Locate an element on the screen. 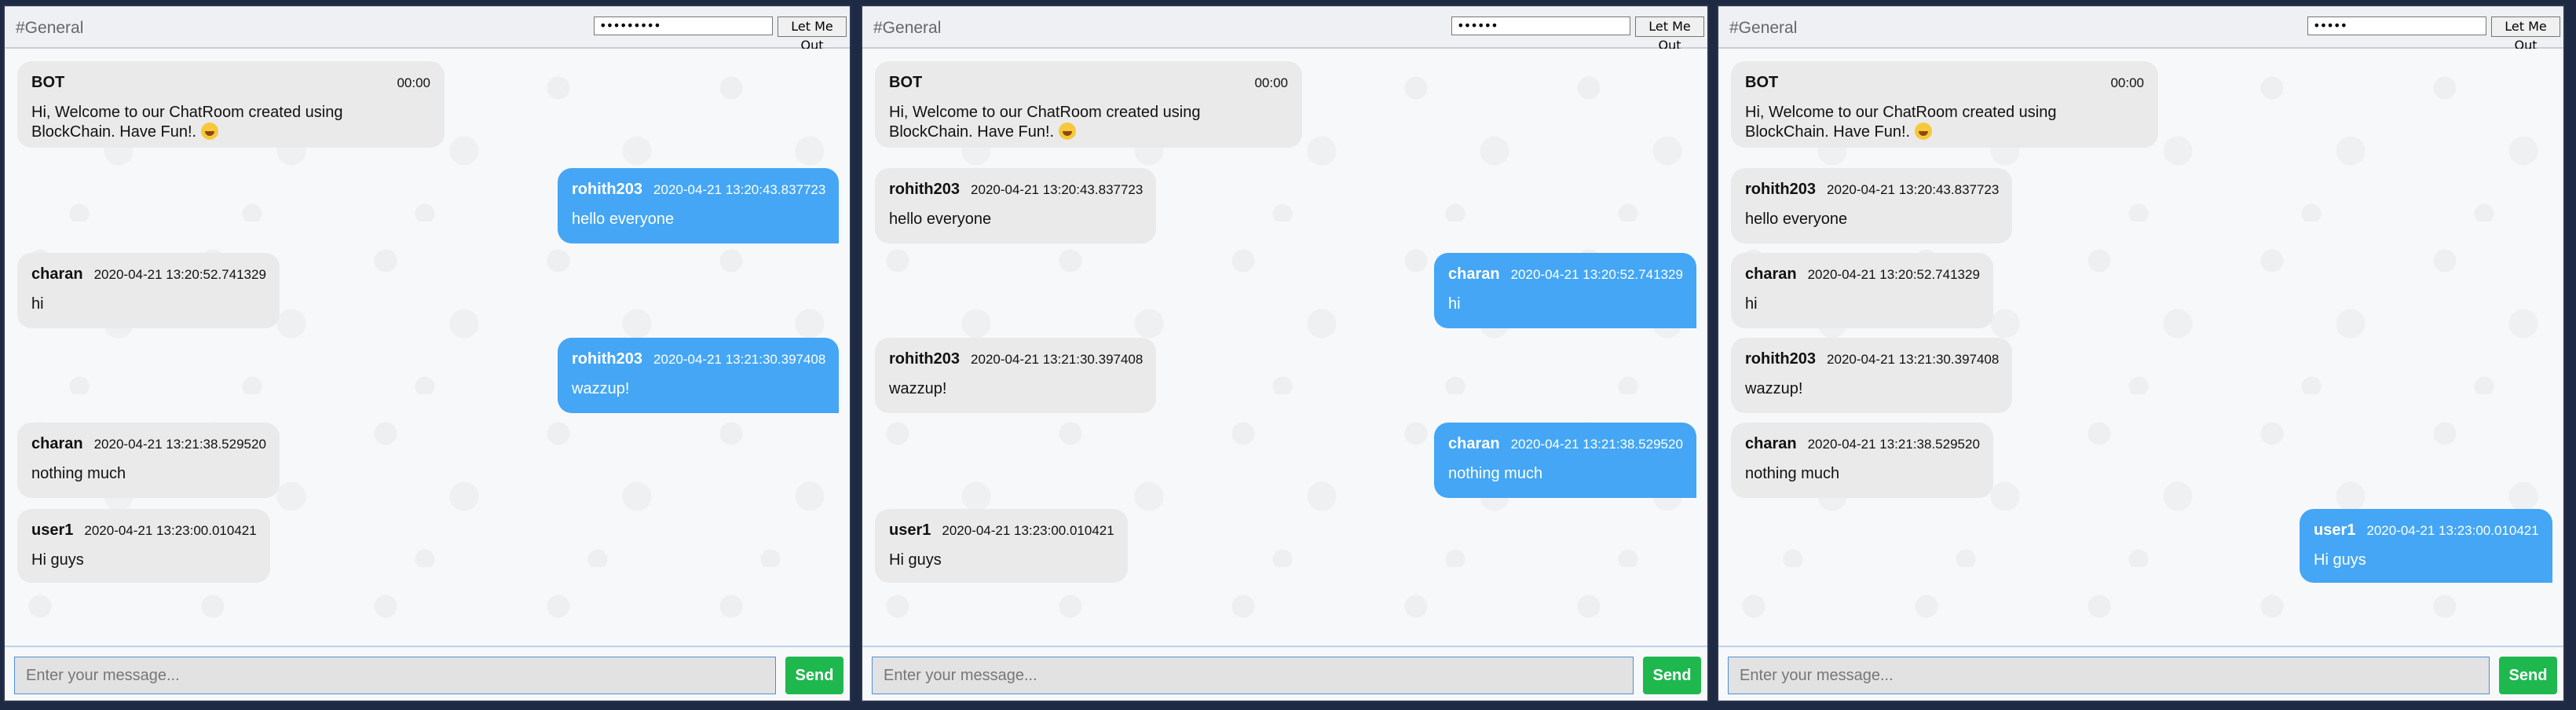 Image resolution: width=2576 pixels, height=710 pixels. password-field: ••••• is located at coordinates (2396, 26).